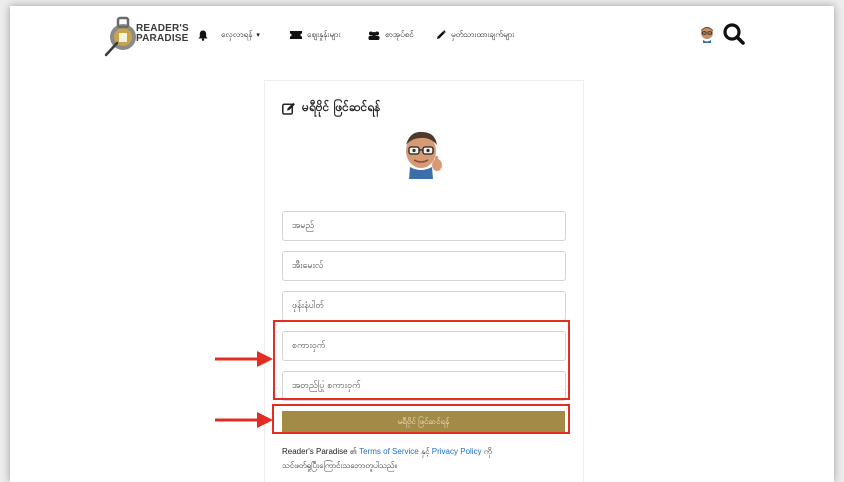 The height and width of the screenshot is (482, 844). I want to click on terms-prefix: Reader's Paradise ၏, so click(319, 451).